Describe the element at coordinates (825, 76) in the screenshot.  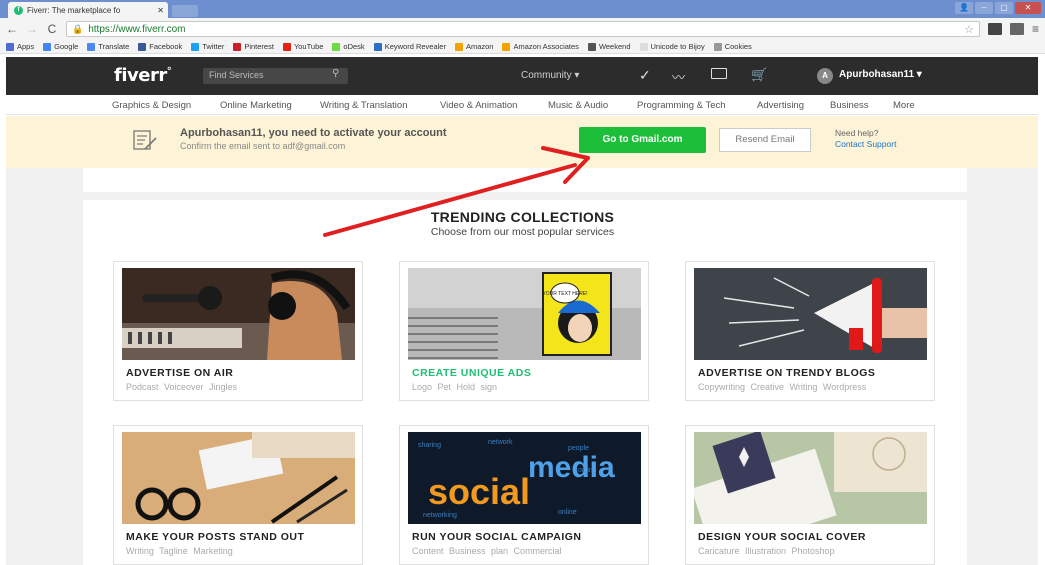
I see `avatar: A` at that location.